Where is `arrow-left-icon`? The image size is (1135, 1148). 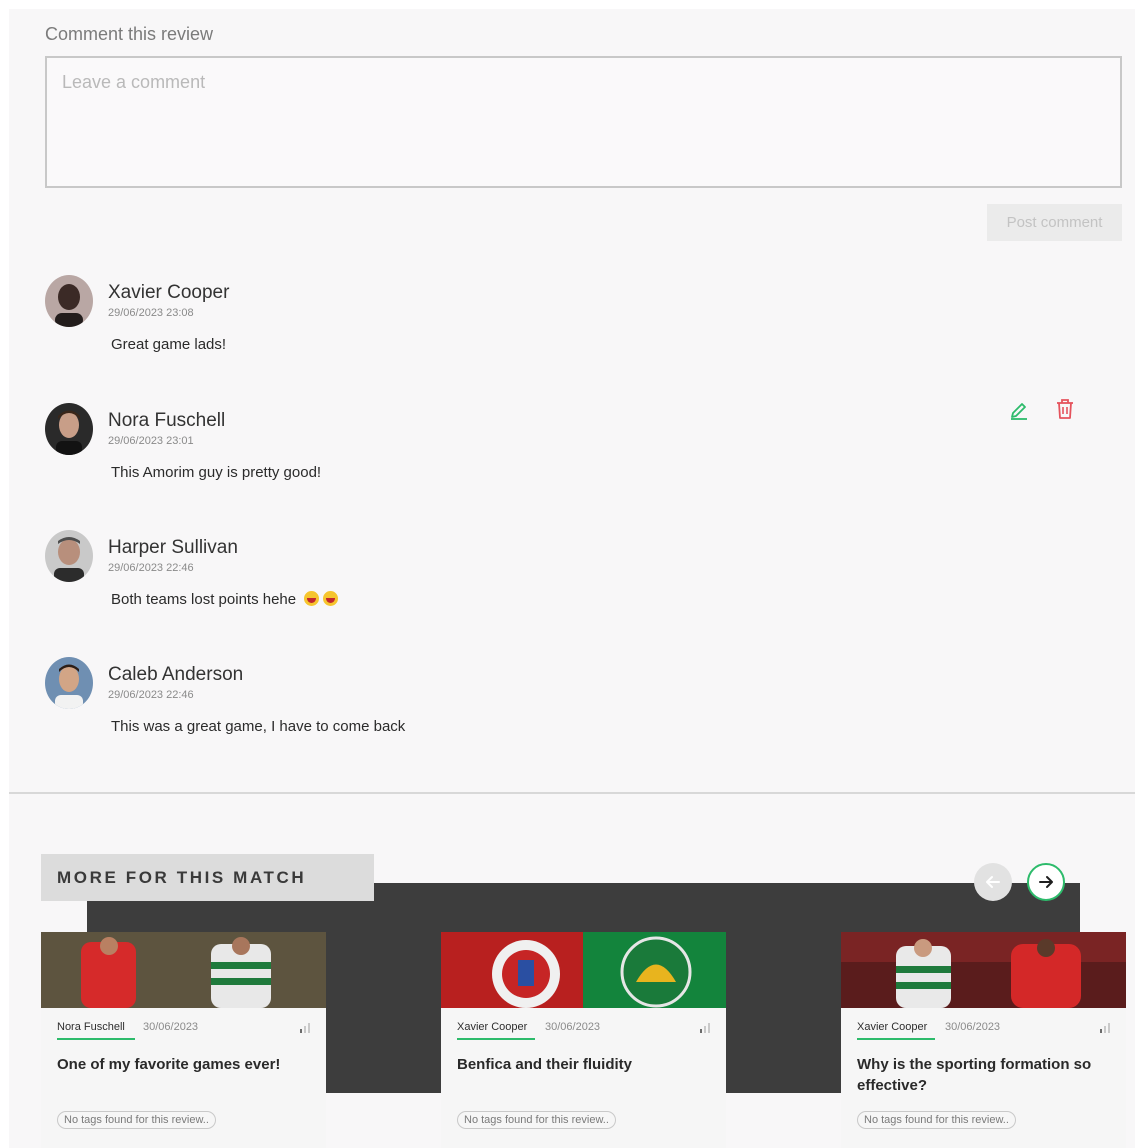 arrow-left-icon is located at coordinates (993, 882).